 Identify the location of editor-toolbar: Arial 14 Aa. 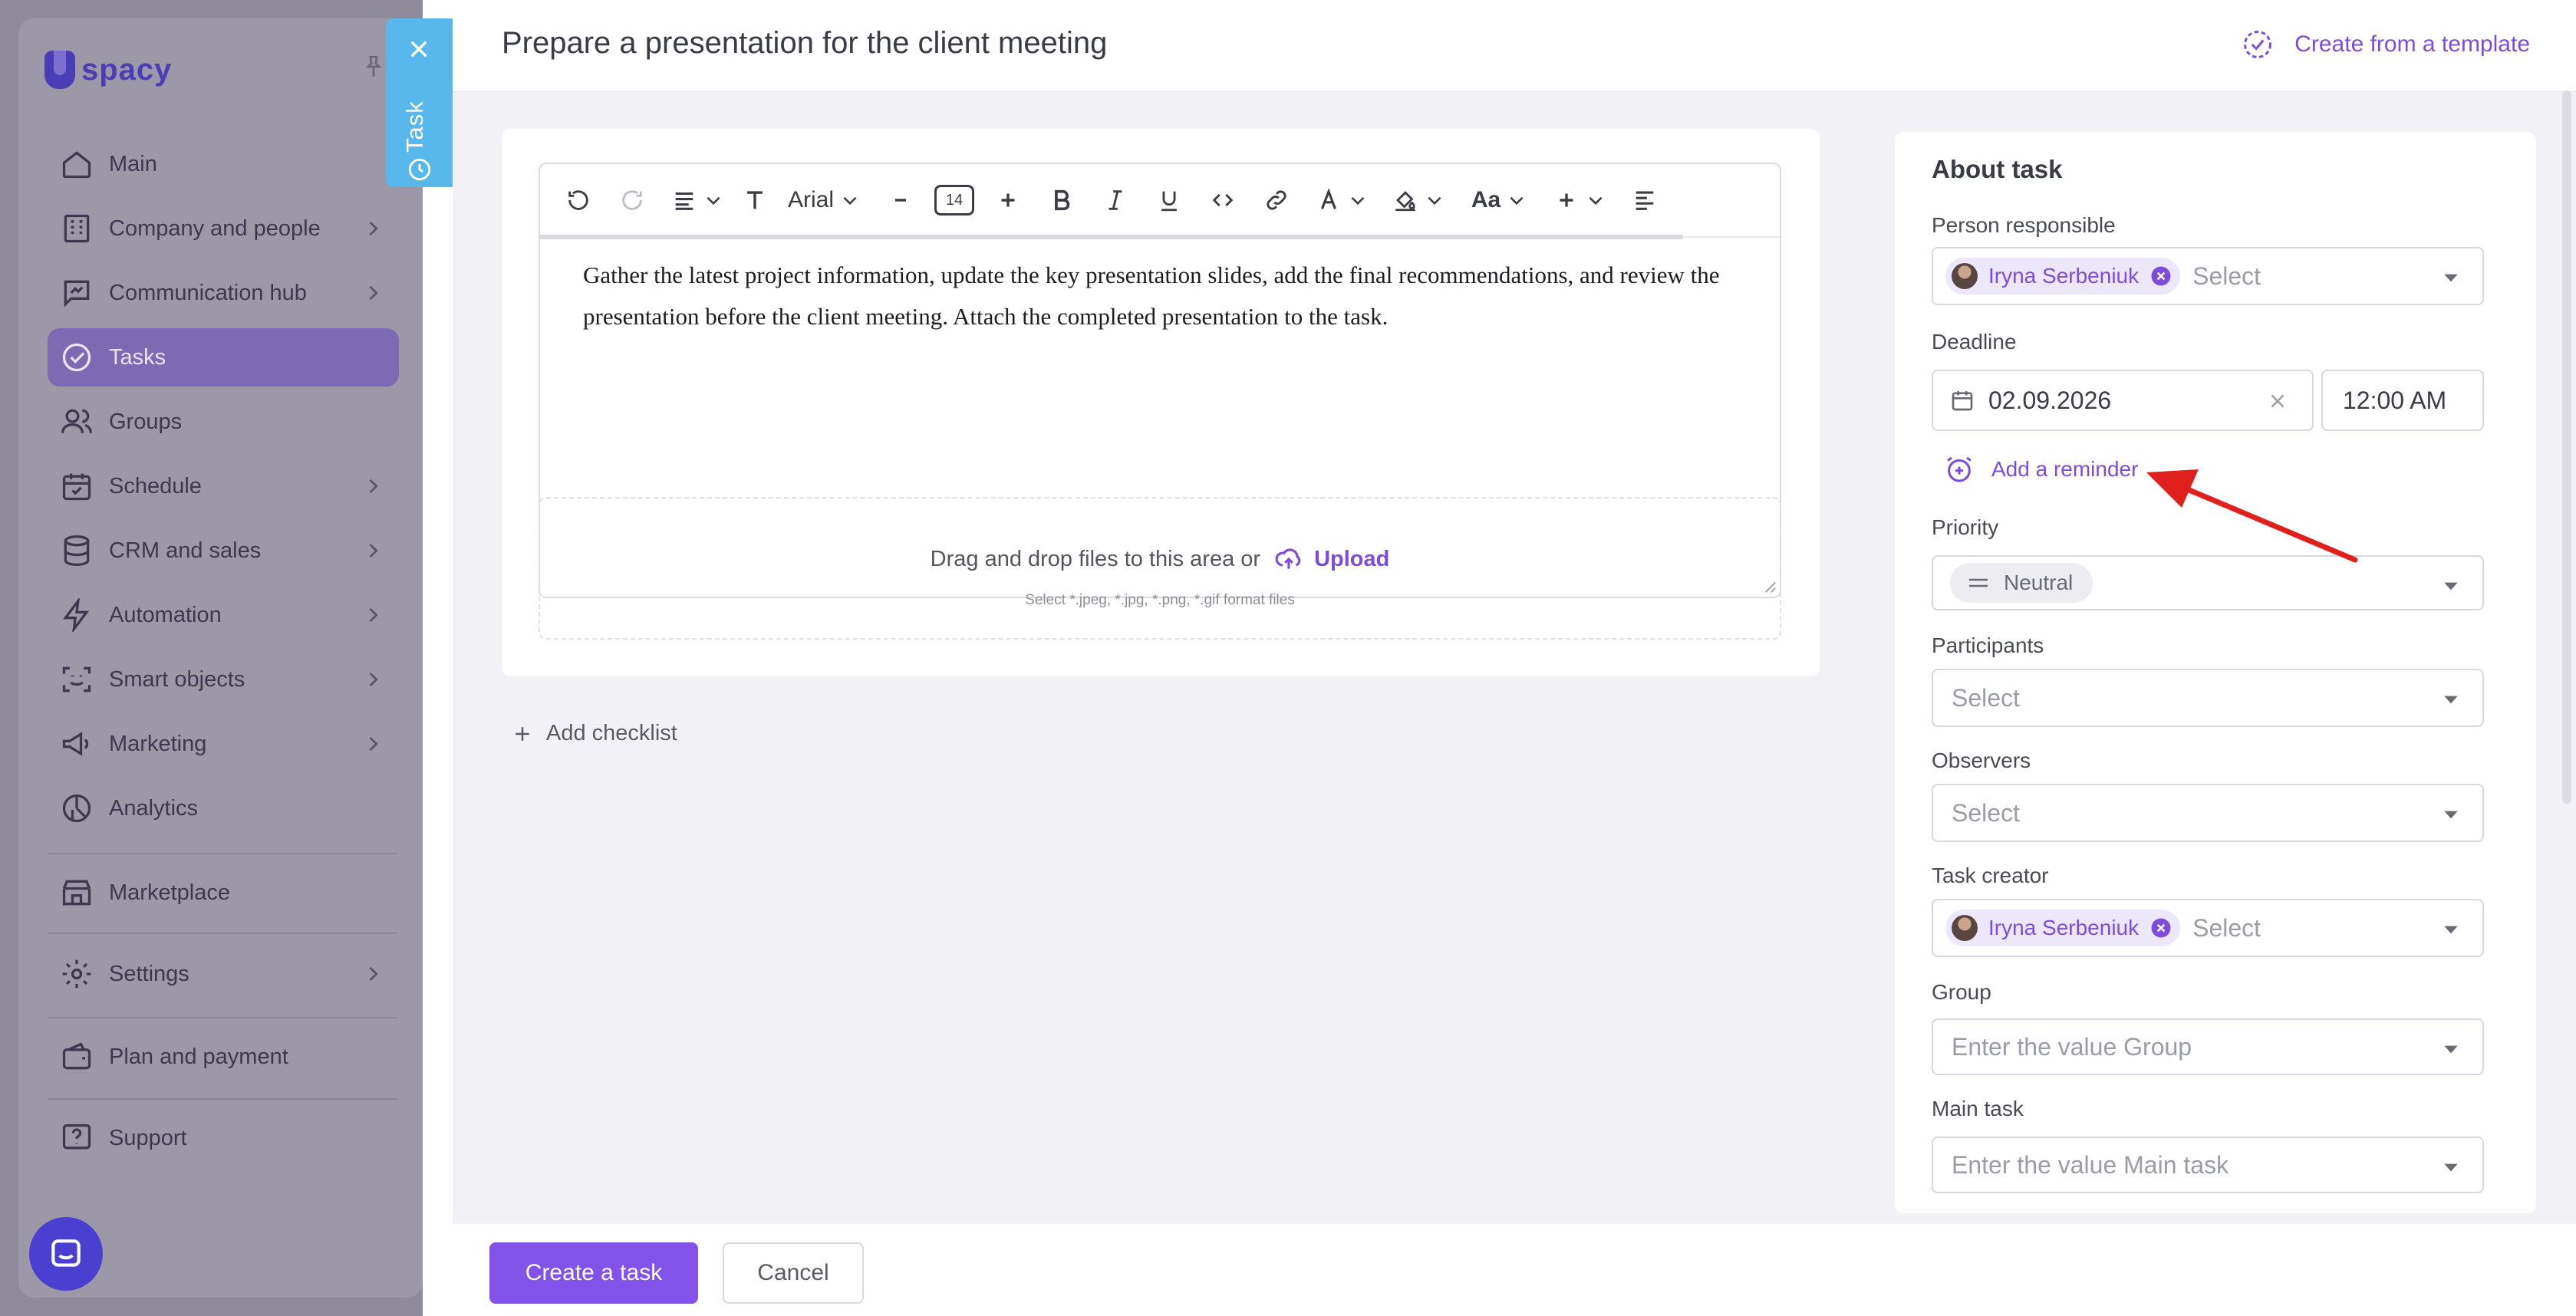
(1160, 201).